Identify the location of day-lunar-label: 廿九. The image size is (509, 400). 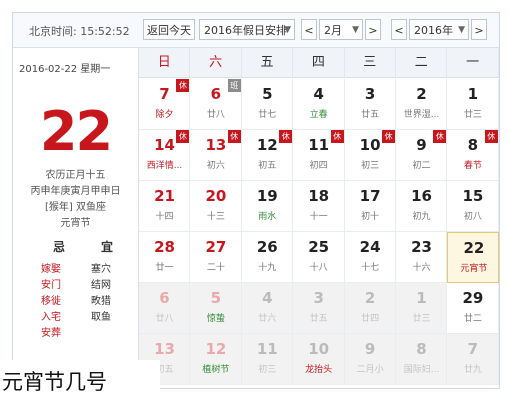
(472, 370).